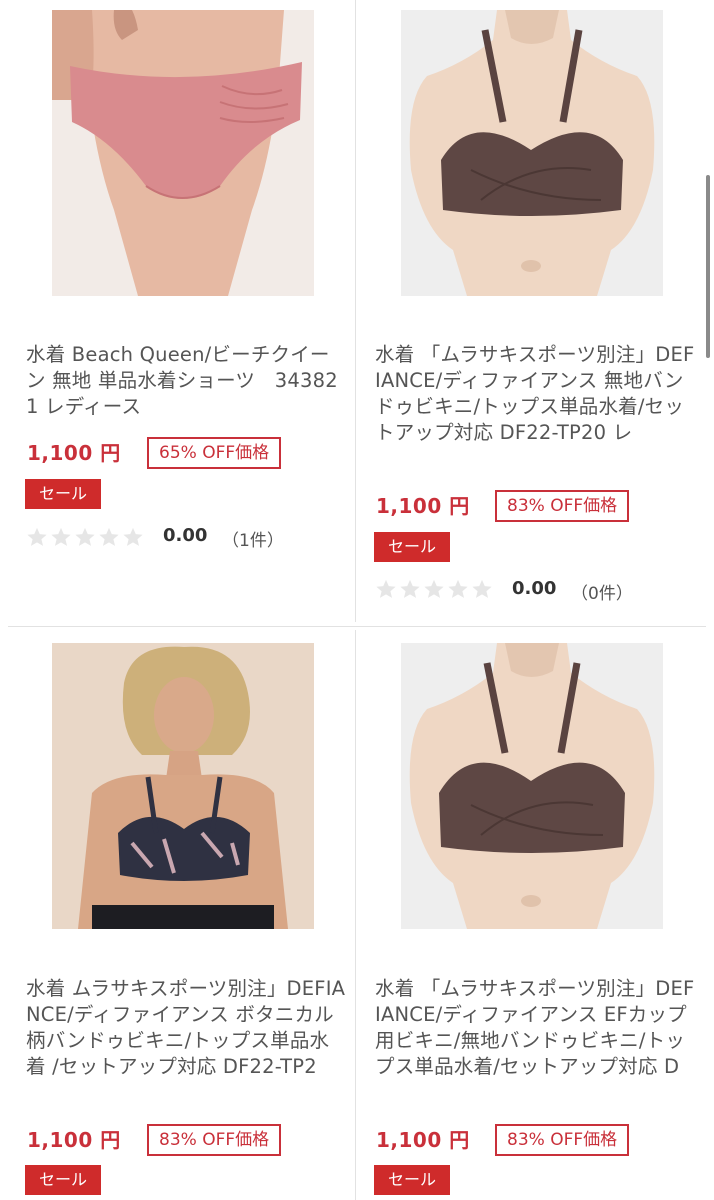 The height and width of the screenshot is (1200, 714). What do you see at coordinates (532, 786) in the screenshot?
I see `product-image-brown-bandeau-top-ef` at bounding box center [532, 786].